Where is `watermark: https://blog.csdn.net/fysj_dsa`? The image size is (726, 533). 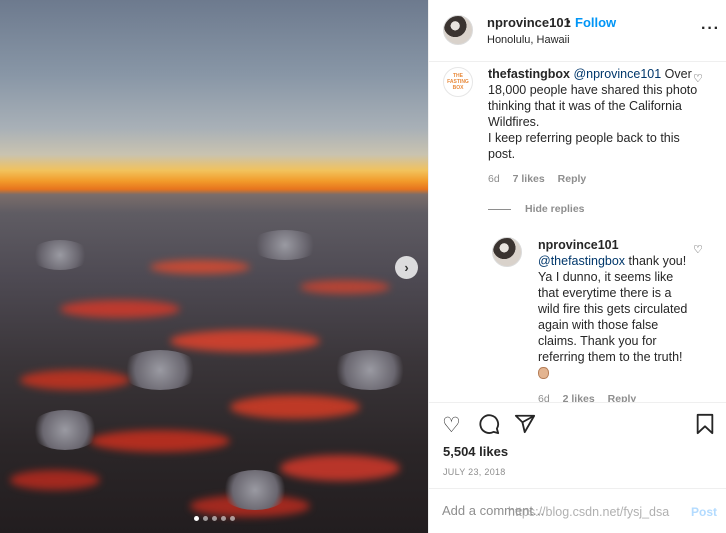
watermark: https://blog.csdn.net/fysj_dsa is located at coordinates (589, 512).